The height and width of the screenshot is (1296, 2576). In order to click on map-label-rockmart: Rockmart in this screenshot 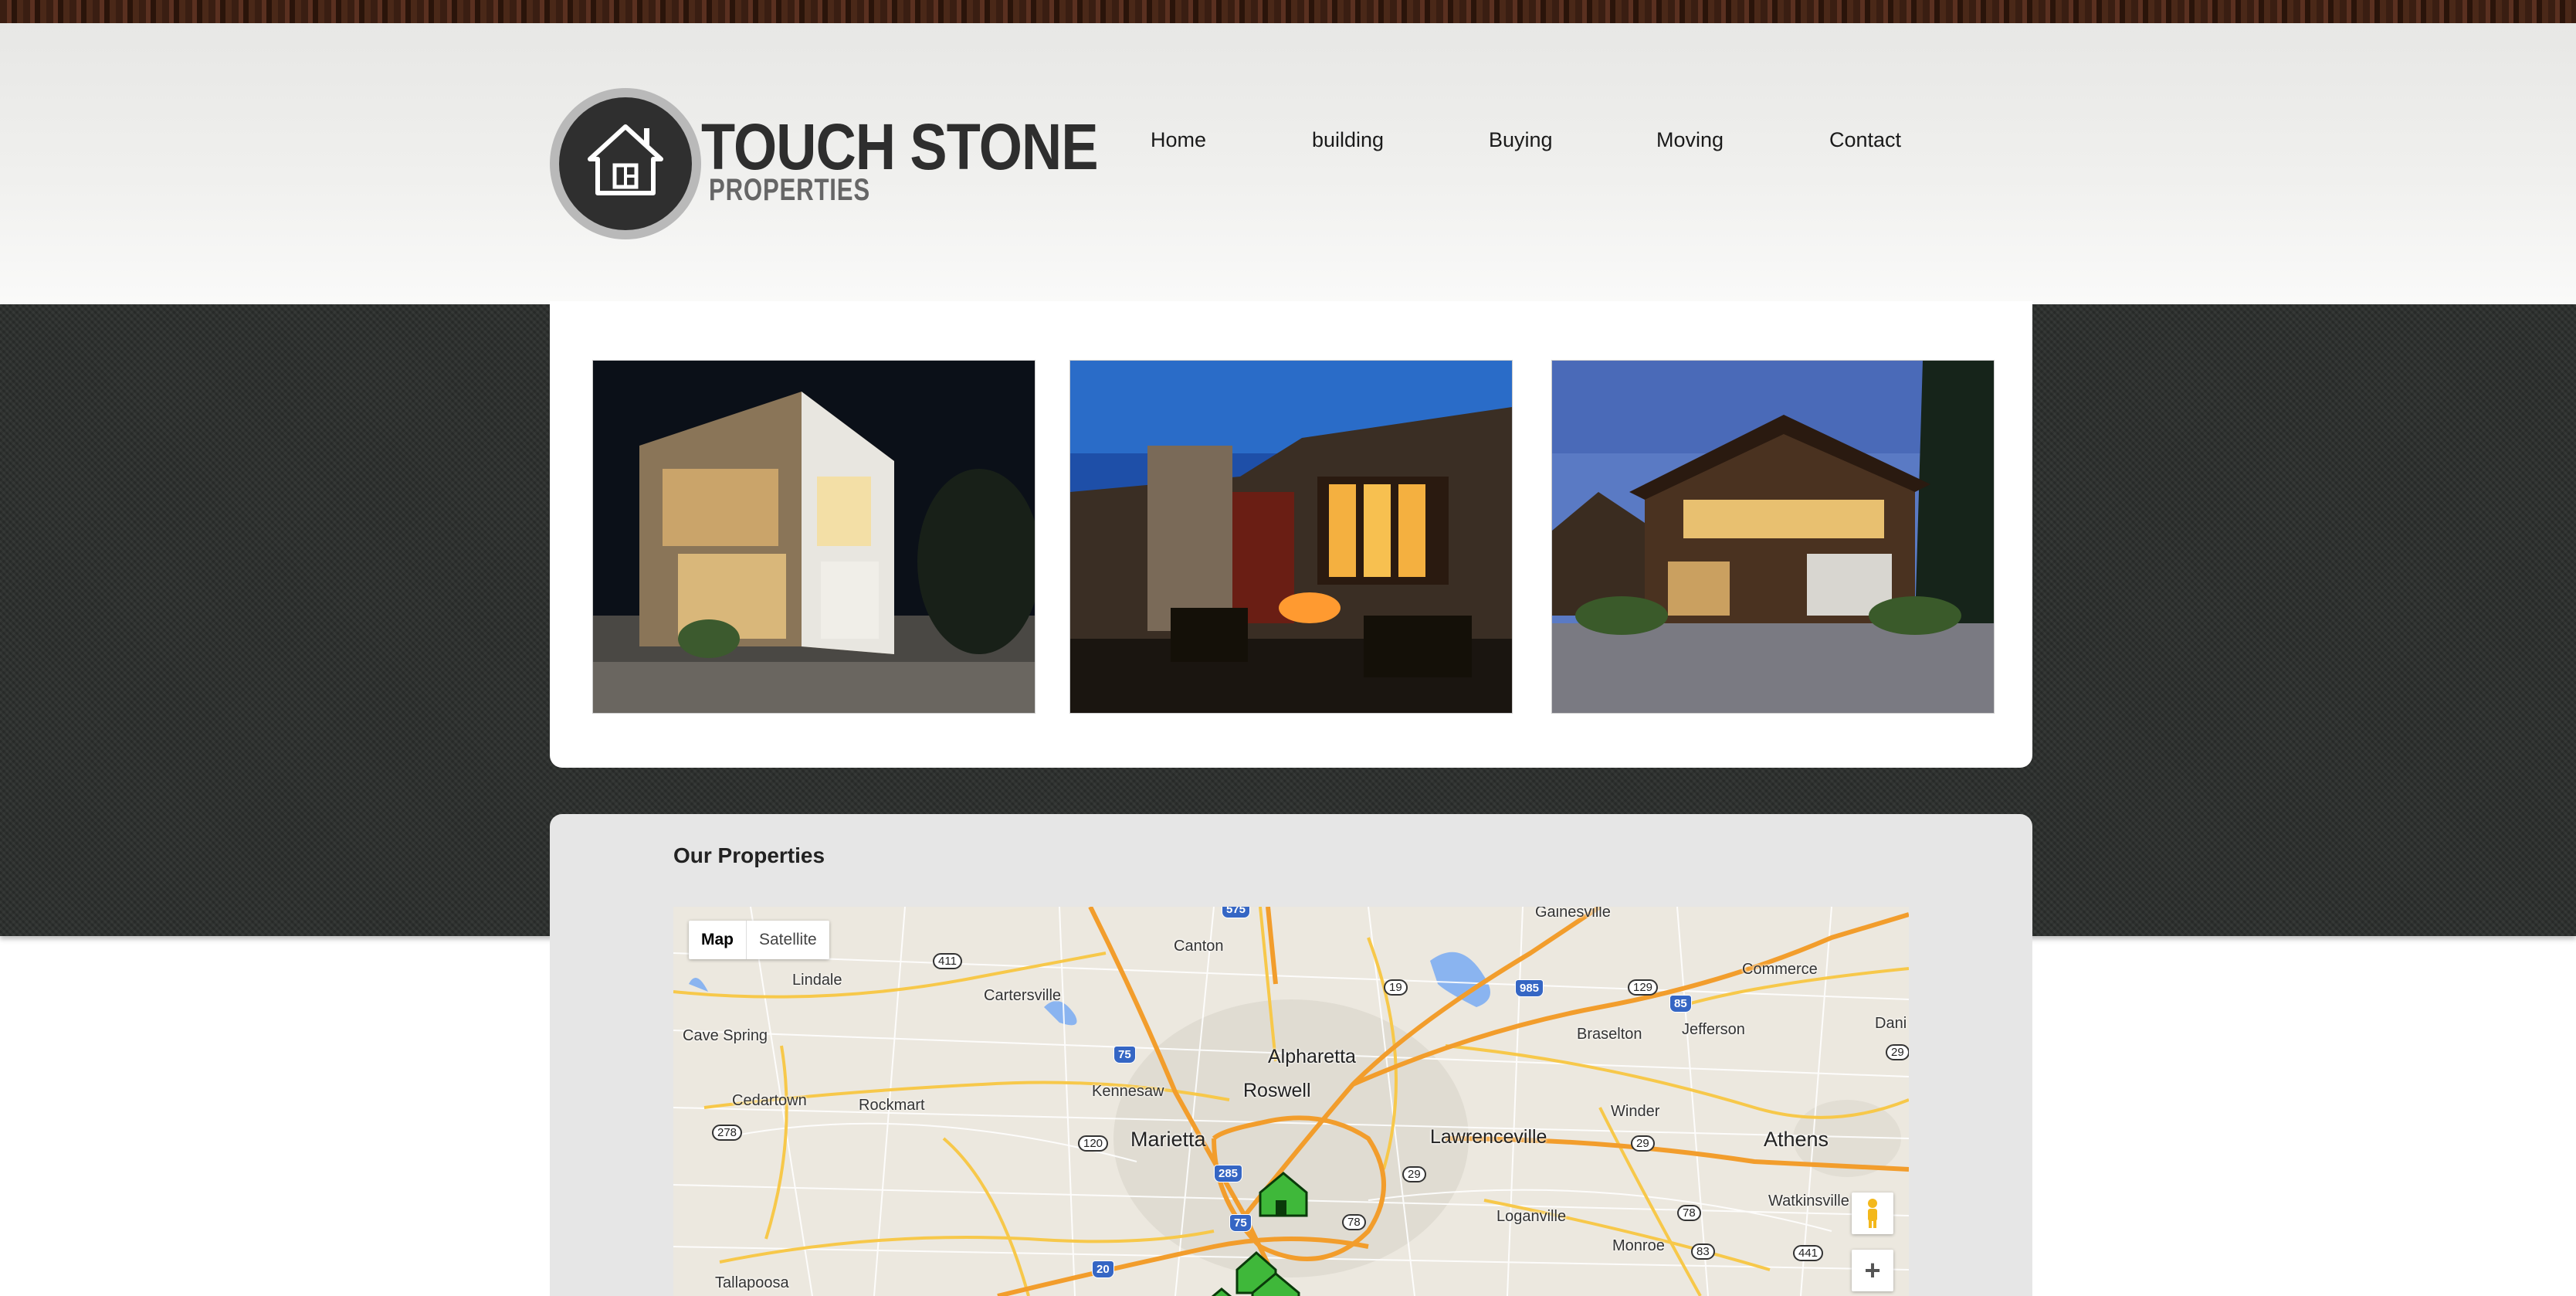, I will do `click(892, 1105)`.